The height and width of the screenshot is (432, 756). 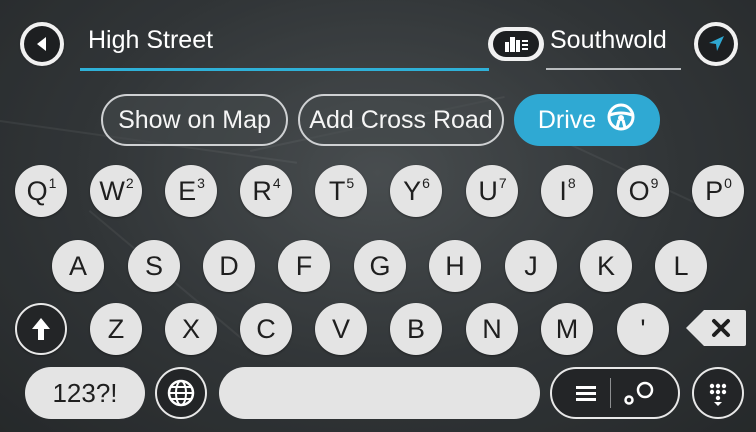 What do you see at coordinates (638, 393) in the screenshot?
I see `map-pins-icon` at bounding box center [638, 393].